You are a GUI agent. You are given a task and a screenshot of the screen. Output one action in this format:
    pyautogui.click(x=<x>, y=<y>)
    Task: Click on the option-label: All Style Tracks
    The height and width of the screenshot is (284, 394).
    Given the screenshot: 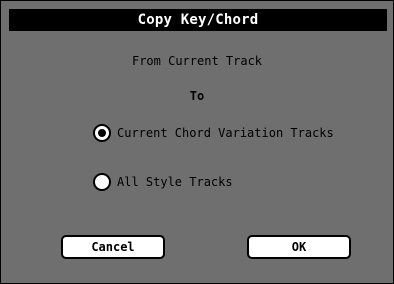 What is the action you would take?
    pyautogui.click(x=175, y=182)
    